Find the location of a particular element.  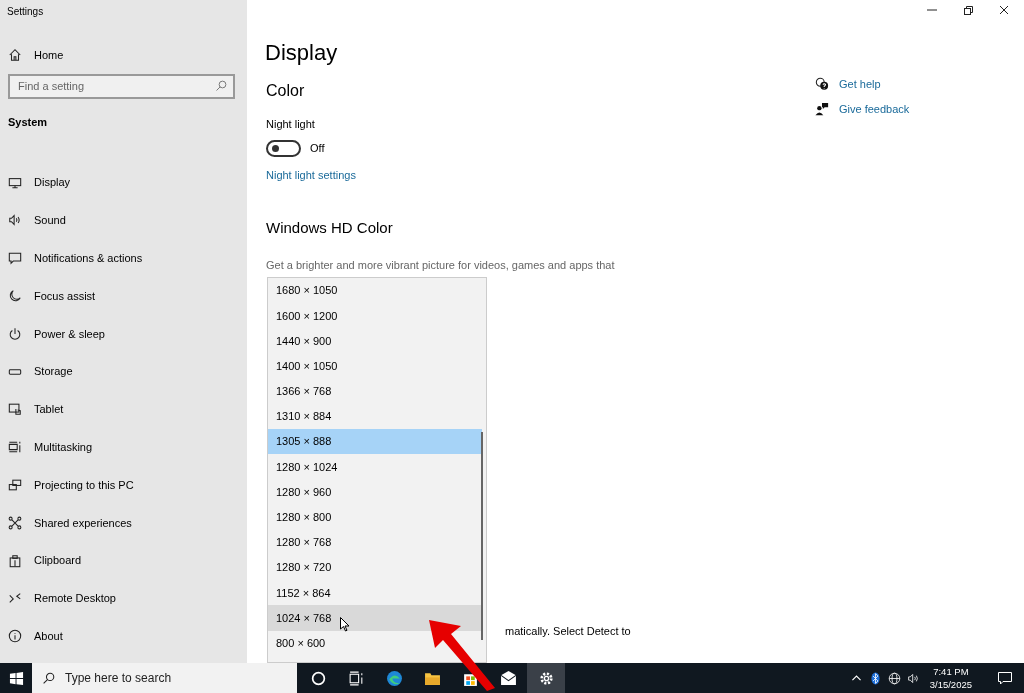

home-icon is located at coordinates (15, 54).